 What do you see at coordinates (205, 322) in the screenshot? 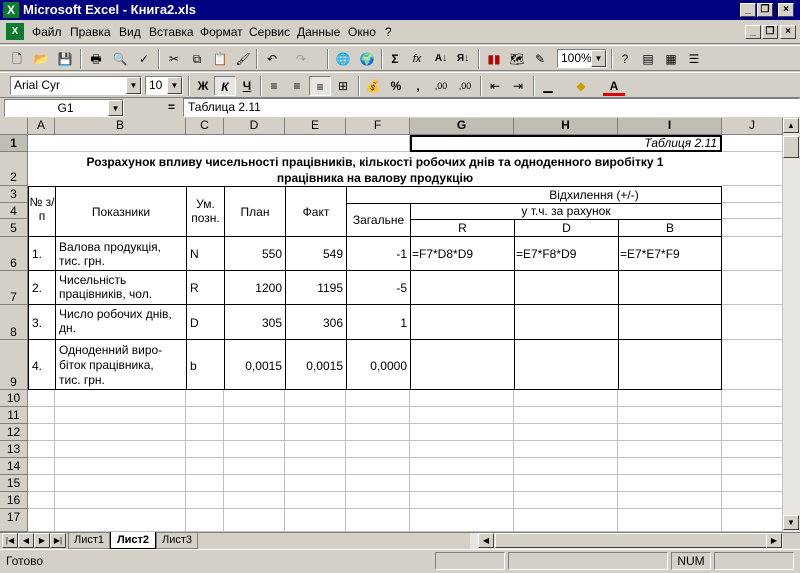
I see `row8-unit: D` at bounding box center [205, 322].